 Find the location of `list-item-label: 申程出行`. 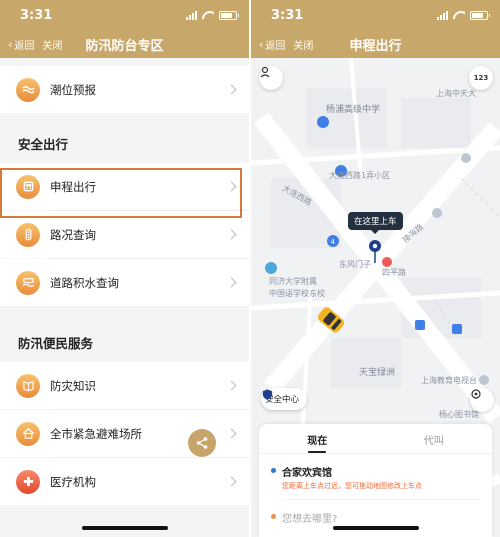

list-item-label: 申程出行 is located at coordinates (73, 186).